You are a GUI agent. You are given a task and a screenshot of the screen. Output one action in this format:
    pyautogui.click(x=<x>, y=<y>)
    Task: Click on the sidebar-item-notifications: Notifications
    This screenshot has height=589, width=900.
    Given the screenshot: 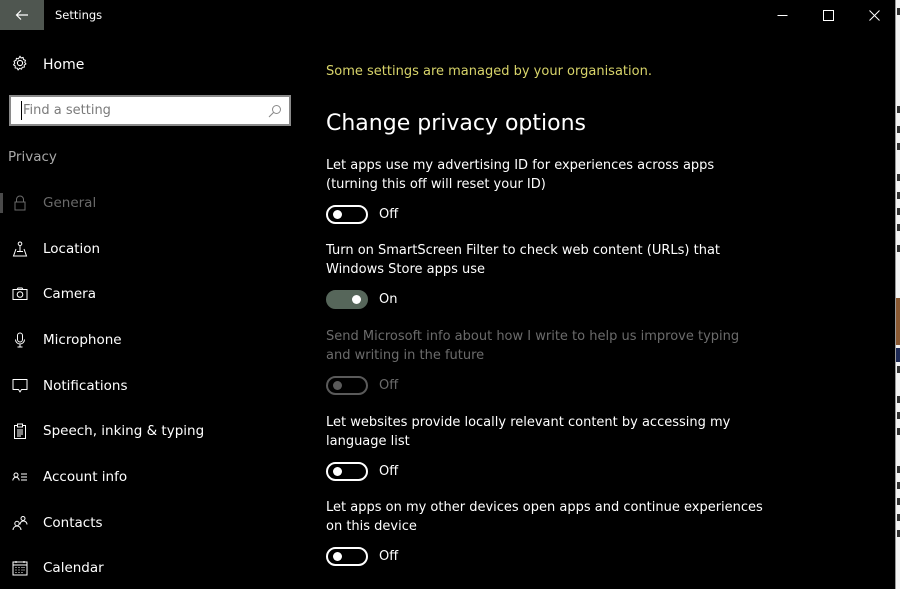 What is the action you would take?
    pyautogui.click(x=150, y=386)
    